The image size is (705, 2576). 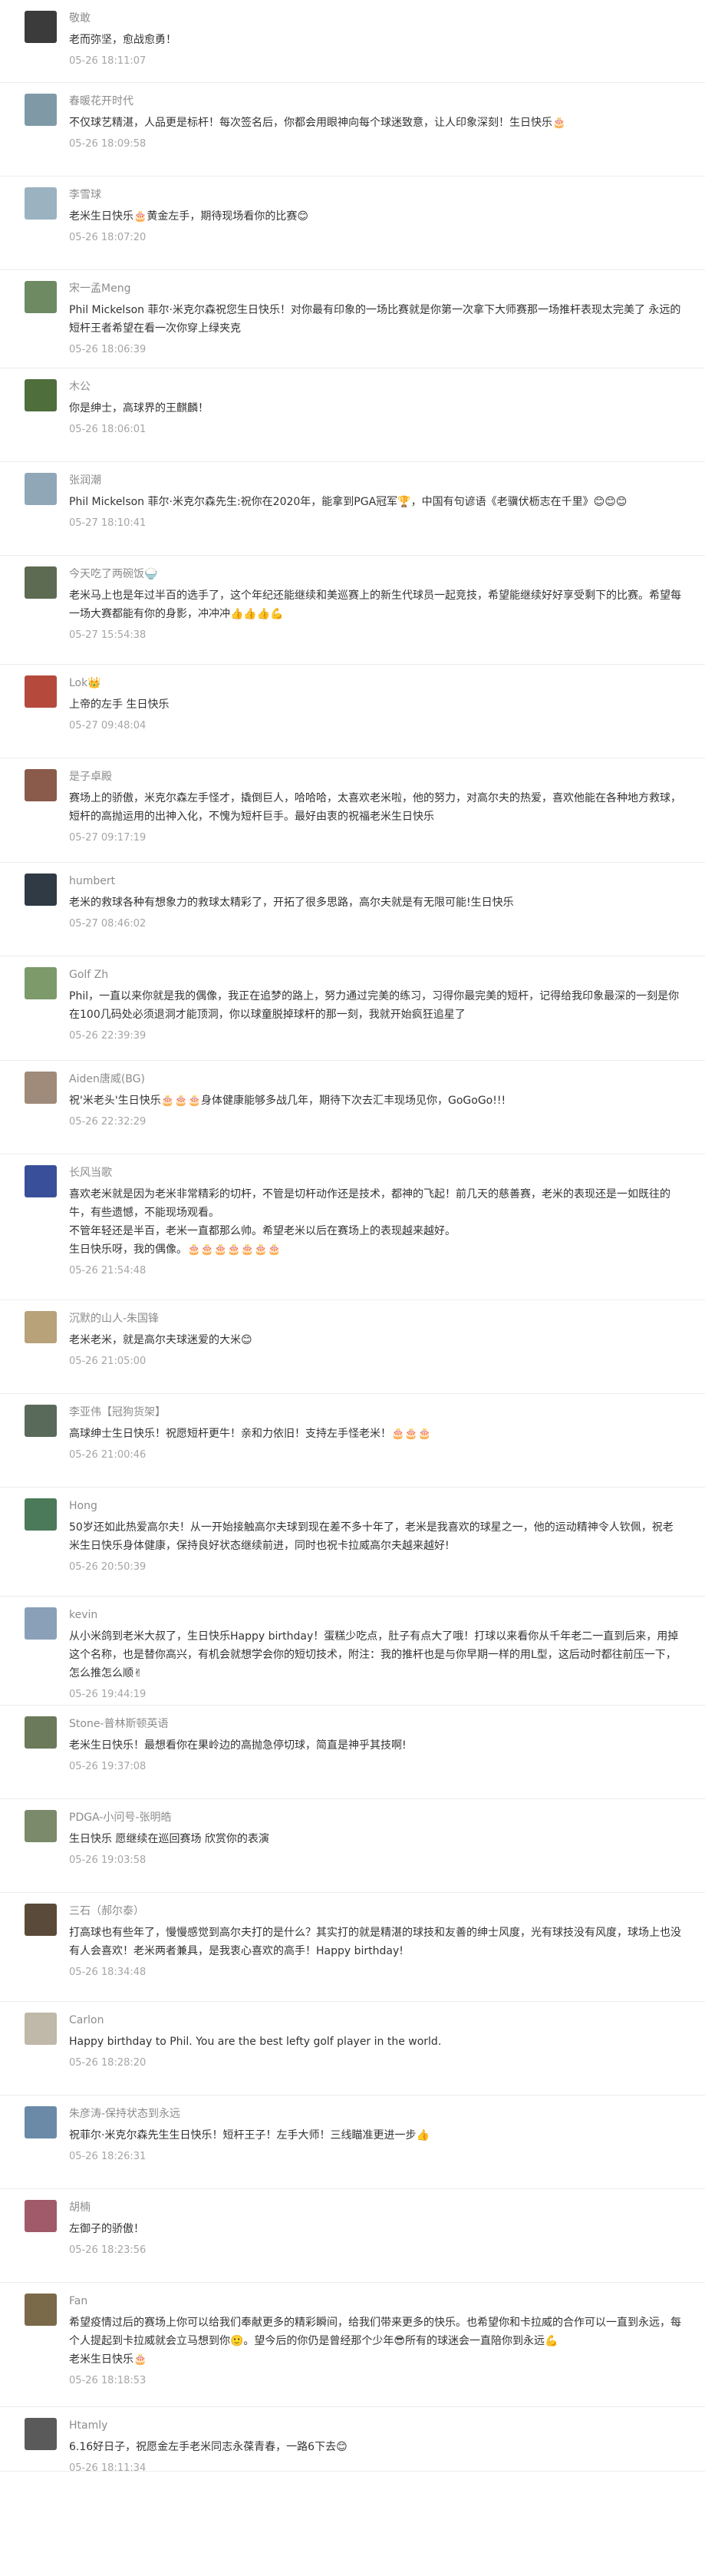 I want to click on comment-item: 沉默的山人-朱国锋 老米老米，就是高尔夫球迷爱的大米😊 05-26 21:05:00, so click(x=352, y=1347).